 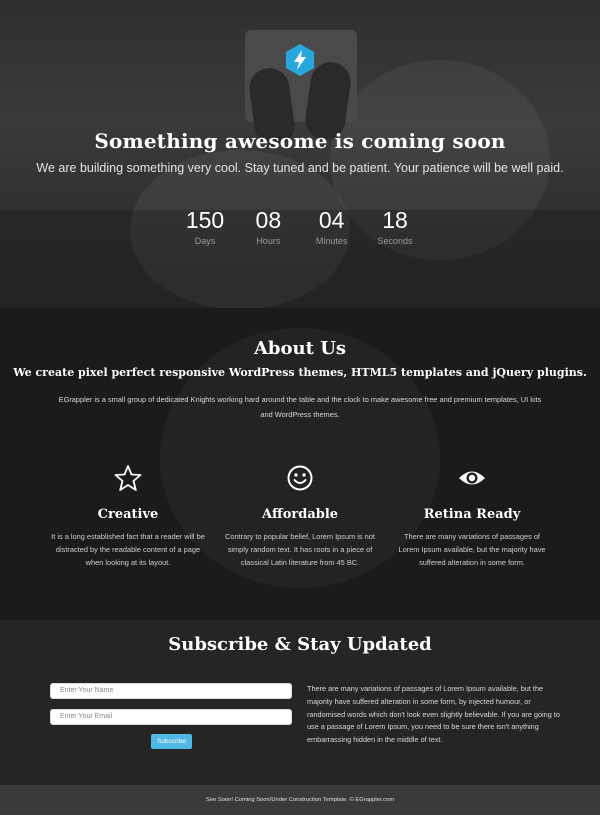 I want to click on countdown-seconds: 18 Seconds, so click(x=395, y=226).